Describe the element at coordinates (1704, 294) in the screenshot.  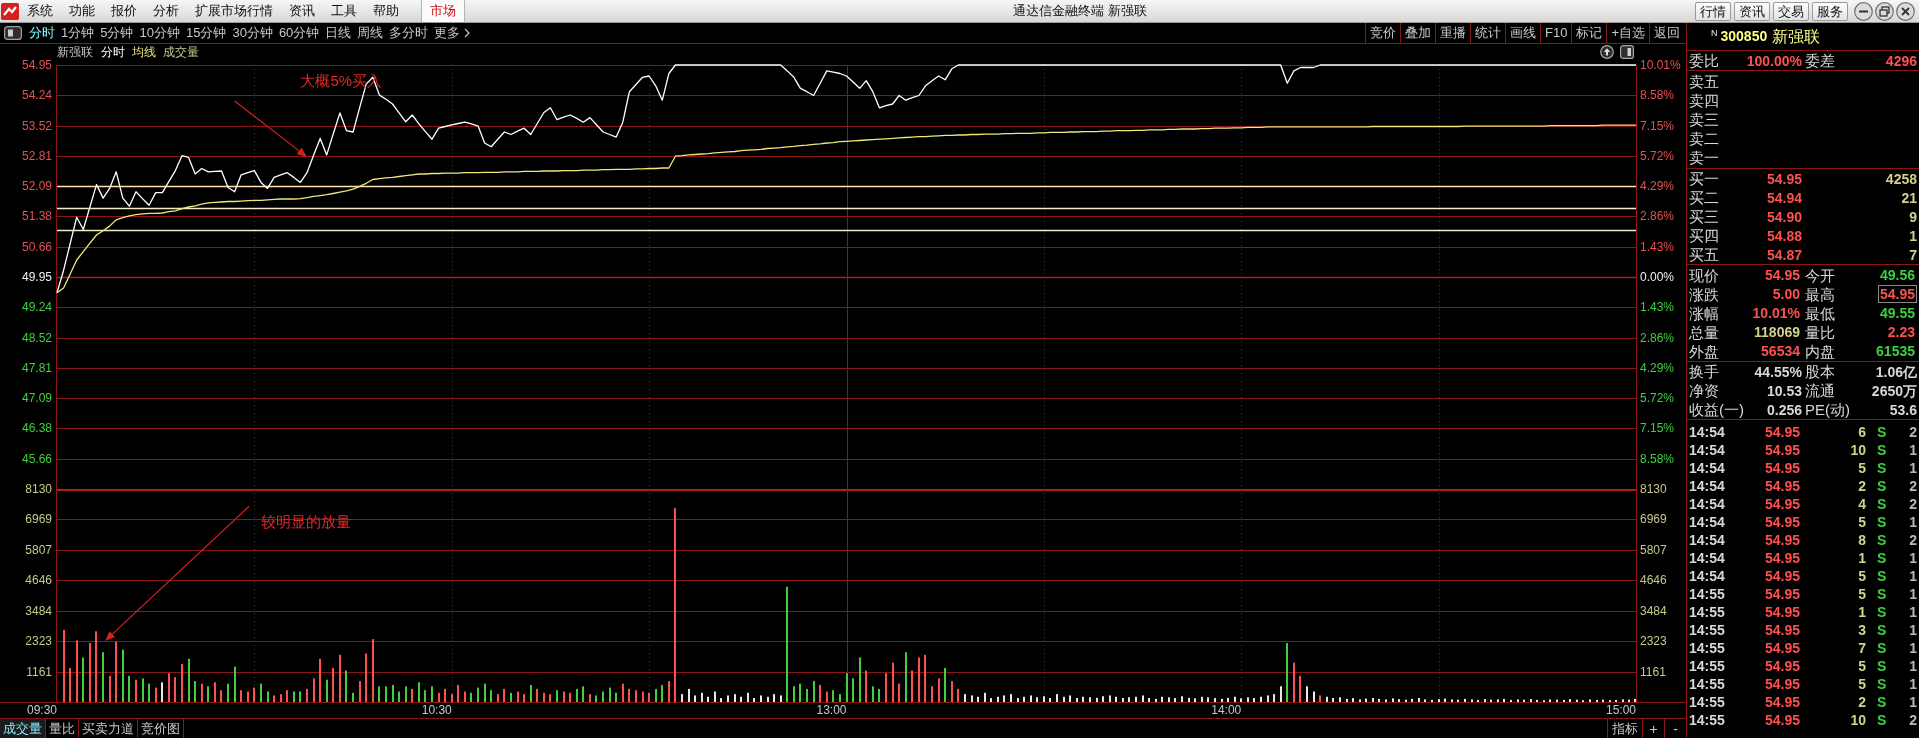
I see `quote-label: 涨跌` at that location.